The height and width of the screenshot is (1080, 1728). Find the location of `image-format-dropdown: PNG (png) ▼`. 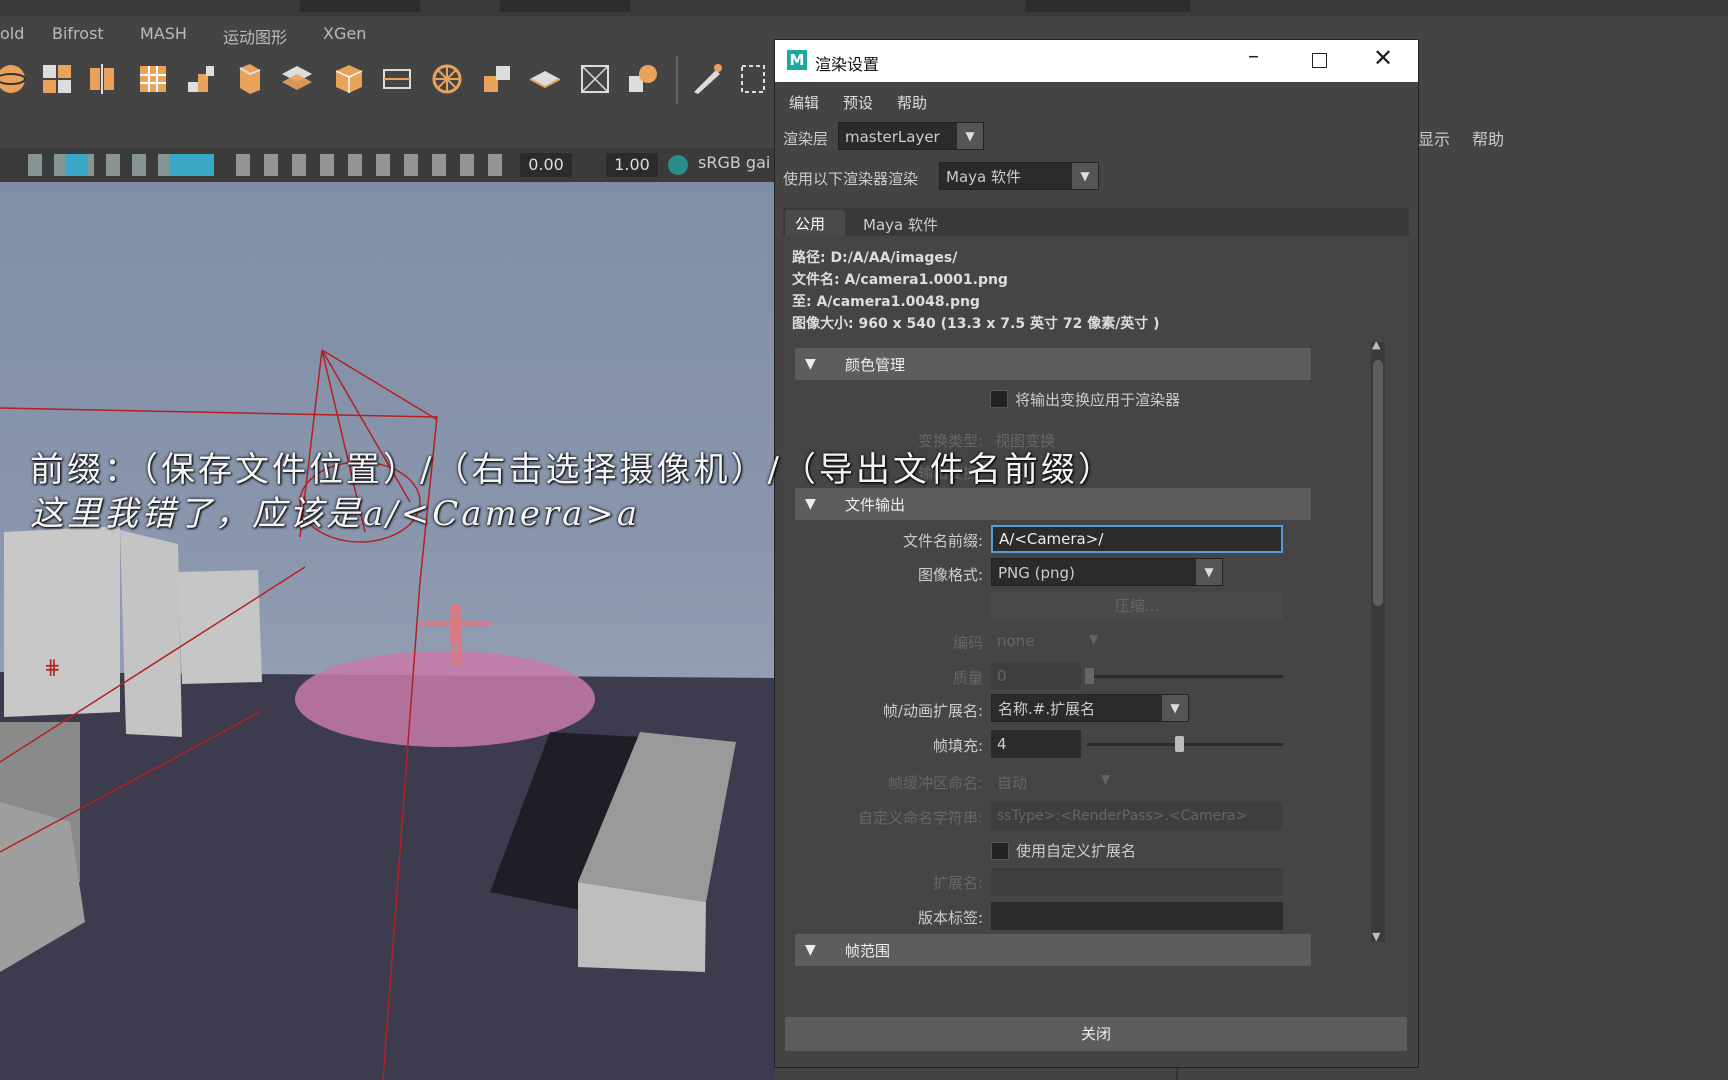

image-format-dropdown: PNG (png) ▼ is located at coordinates (1107, 572).